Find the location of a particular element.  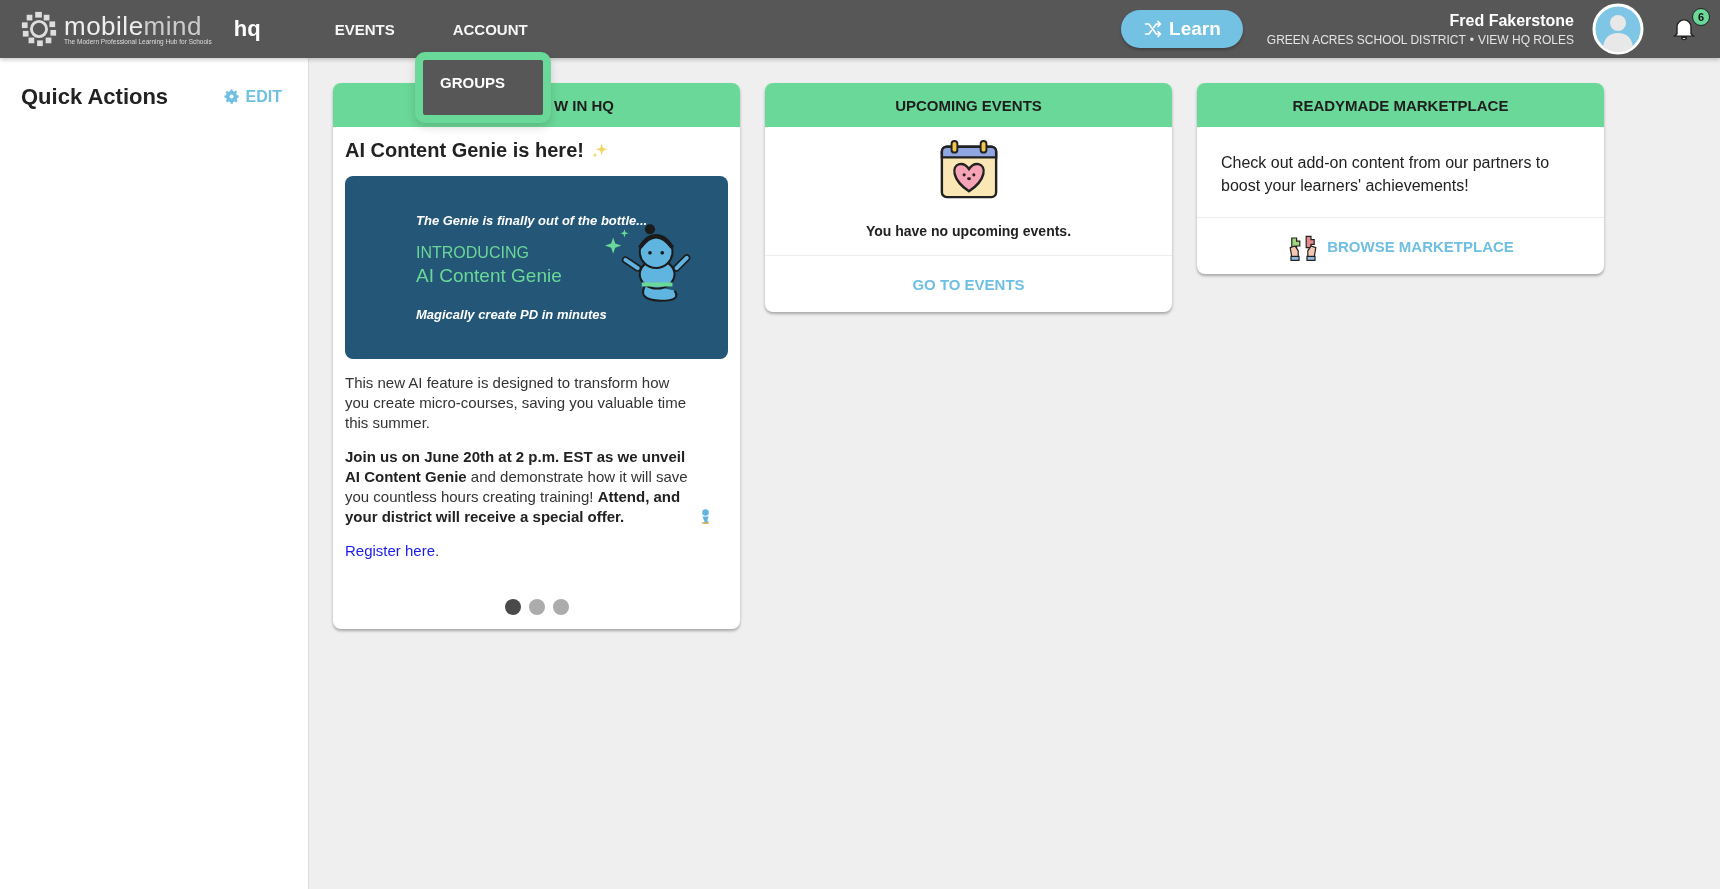

sidebar-title: Quick Actions is located at coordinates (95, 97).